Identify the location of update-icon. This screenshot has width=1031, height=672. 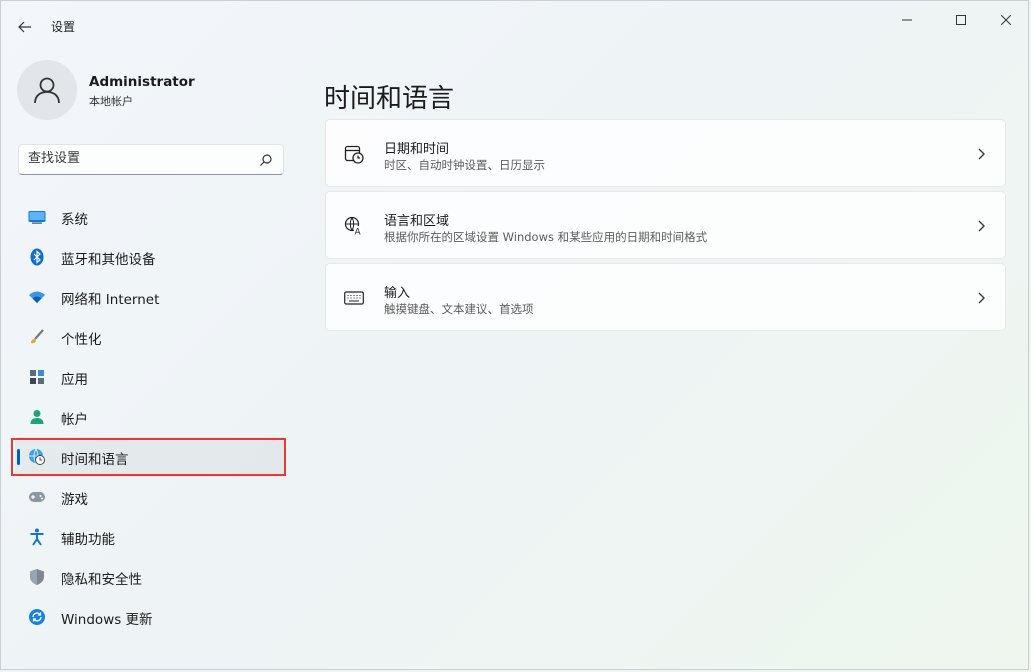
(37, 617).